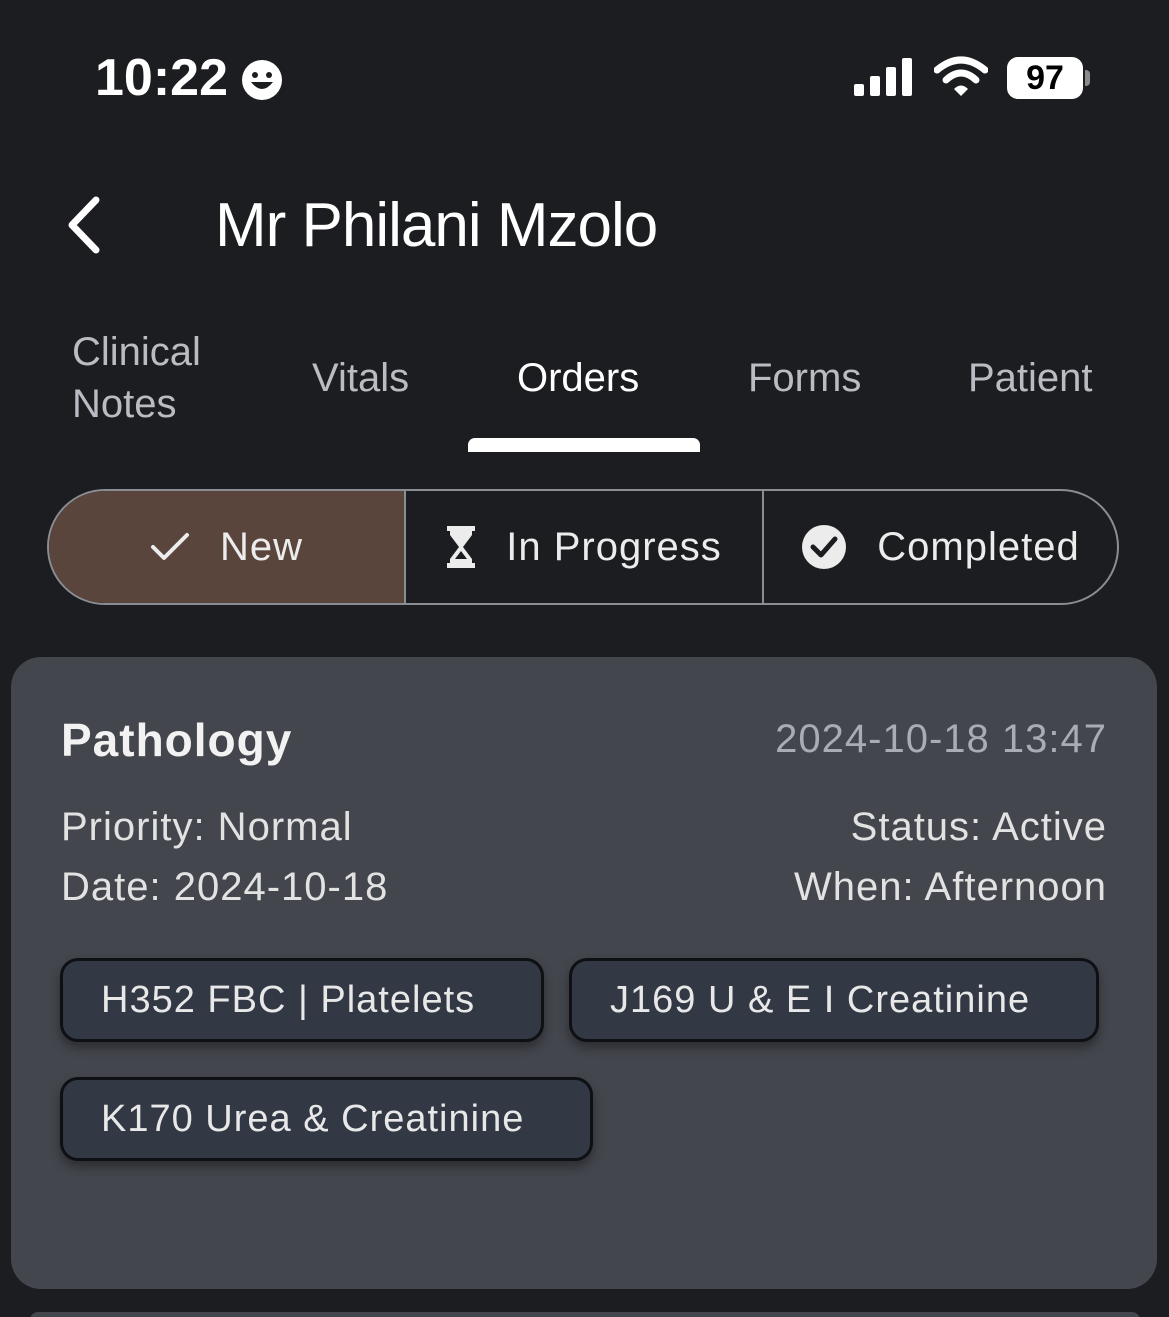 The height and width of the screenshot is (1317, 1169). What do you see at coordinates (585, 1314) in the screenshot?
I see `next-order-card-edge` at bounding box center [585, 1314].